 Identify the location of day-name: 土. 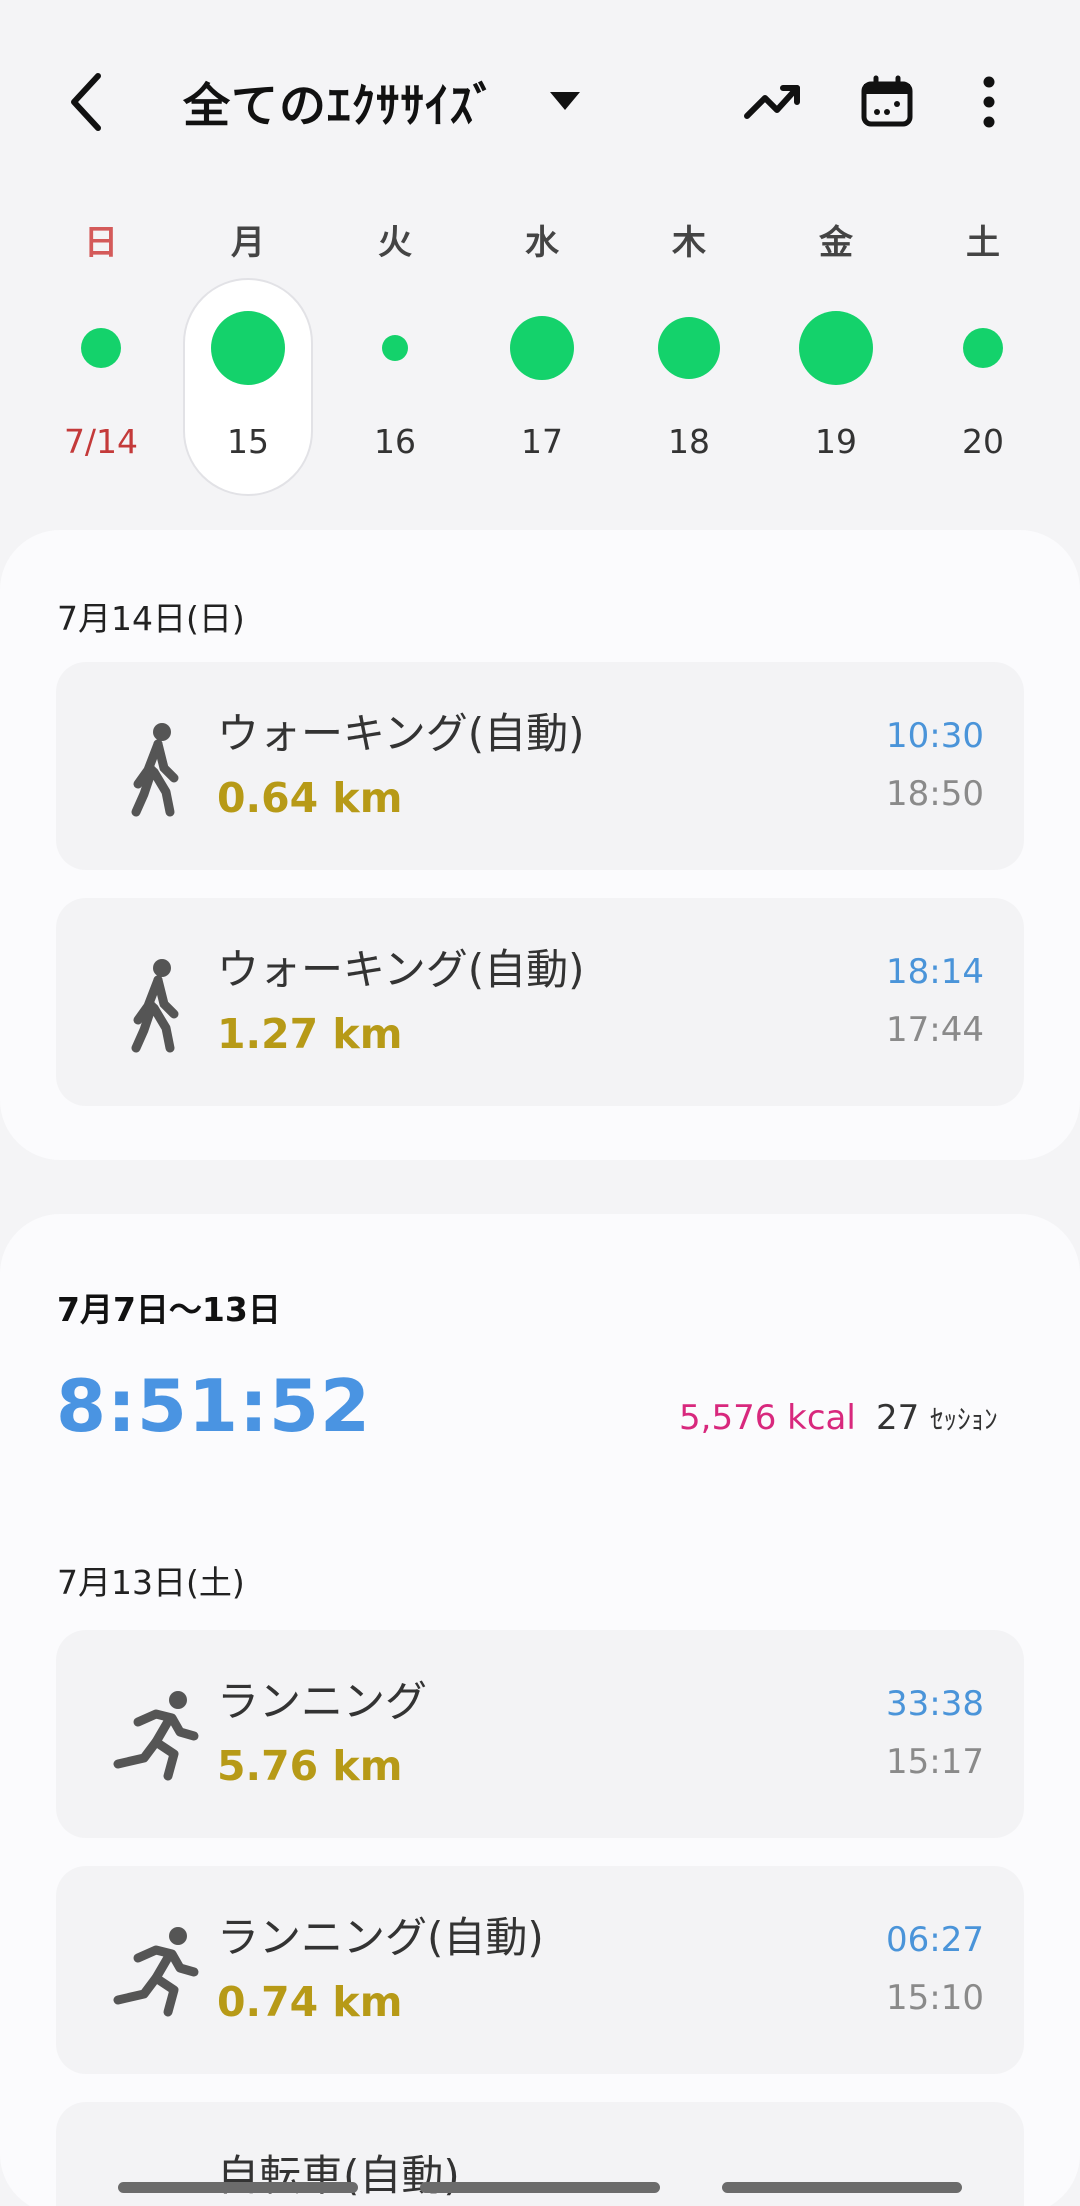
(983, 243).